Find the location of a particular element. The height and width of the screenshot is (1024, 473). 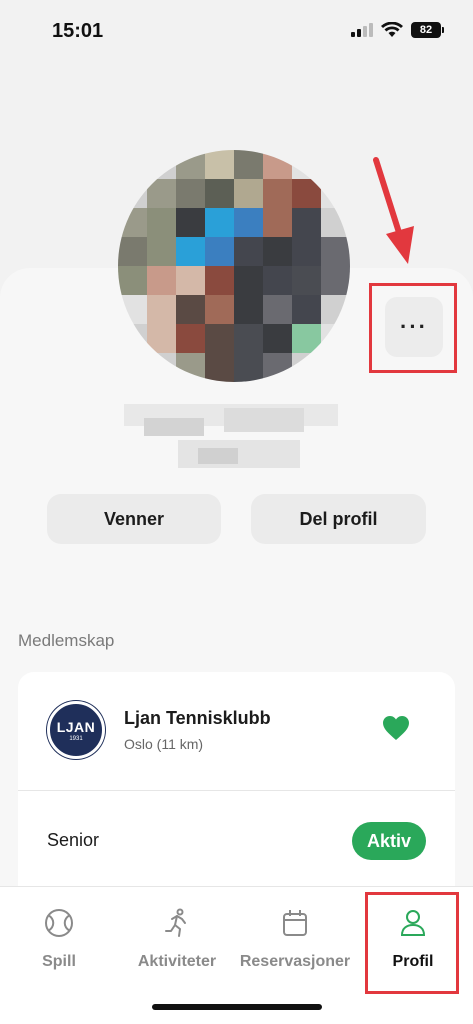

battery-icon: 82 is located at coordinates (427, 30).